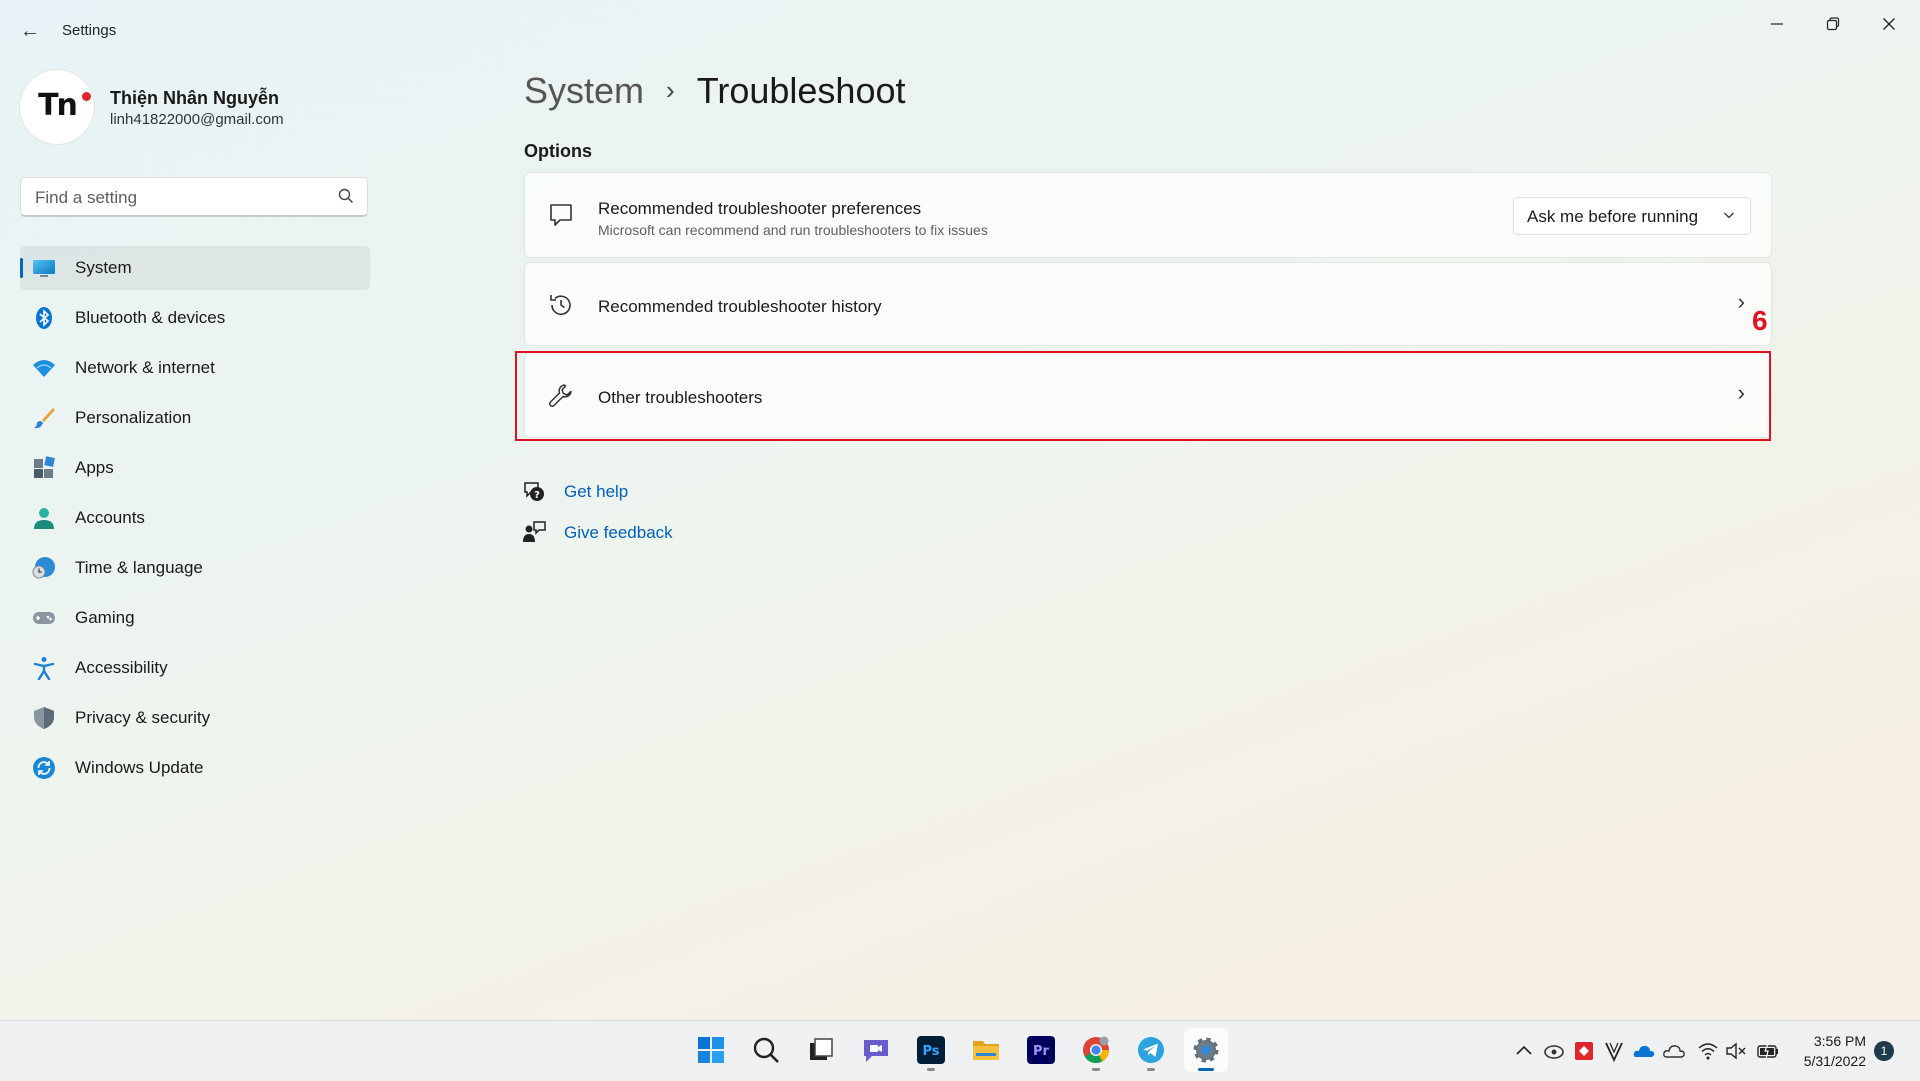 The height and width of the screenshot is (1081, 1920). Describe the element at coordinates (1674, 1051) in the screenshot. I see `cloud-icon` at that location.